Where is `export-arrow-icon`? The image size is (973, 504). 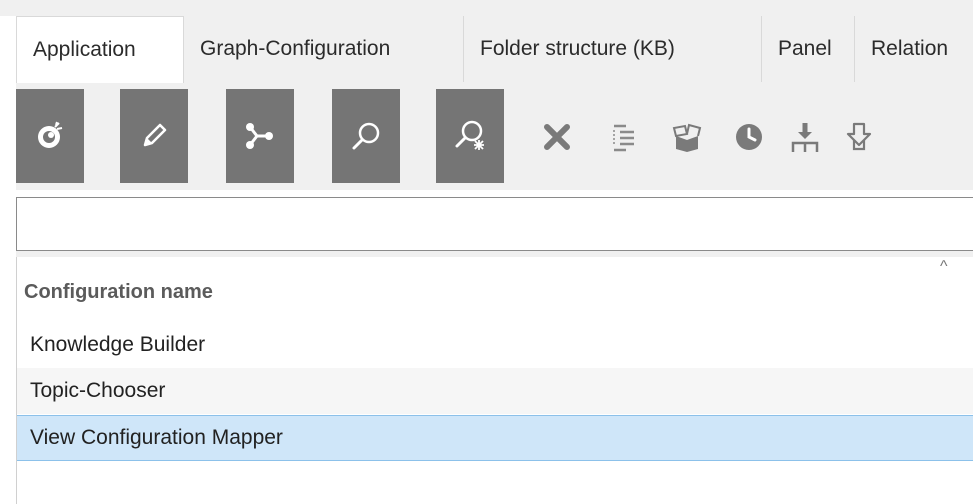
export-arrow-icon is located at coordinates (859, 136).